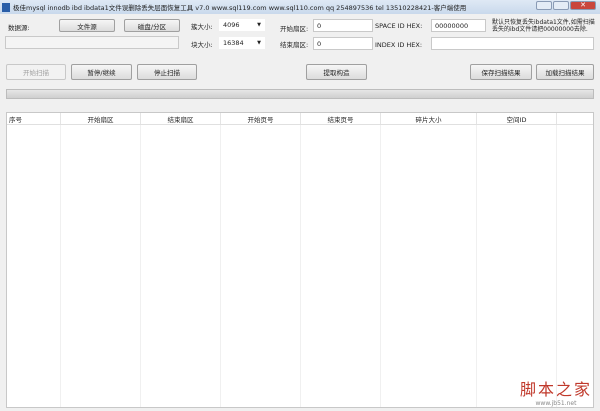 Image resolution: width=600 pixels, height=411 pixels. Describe the element at coordinates (300, 94) in the screenshot. I see `scan-progress-bar` at that location.